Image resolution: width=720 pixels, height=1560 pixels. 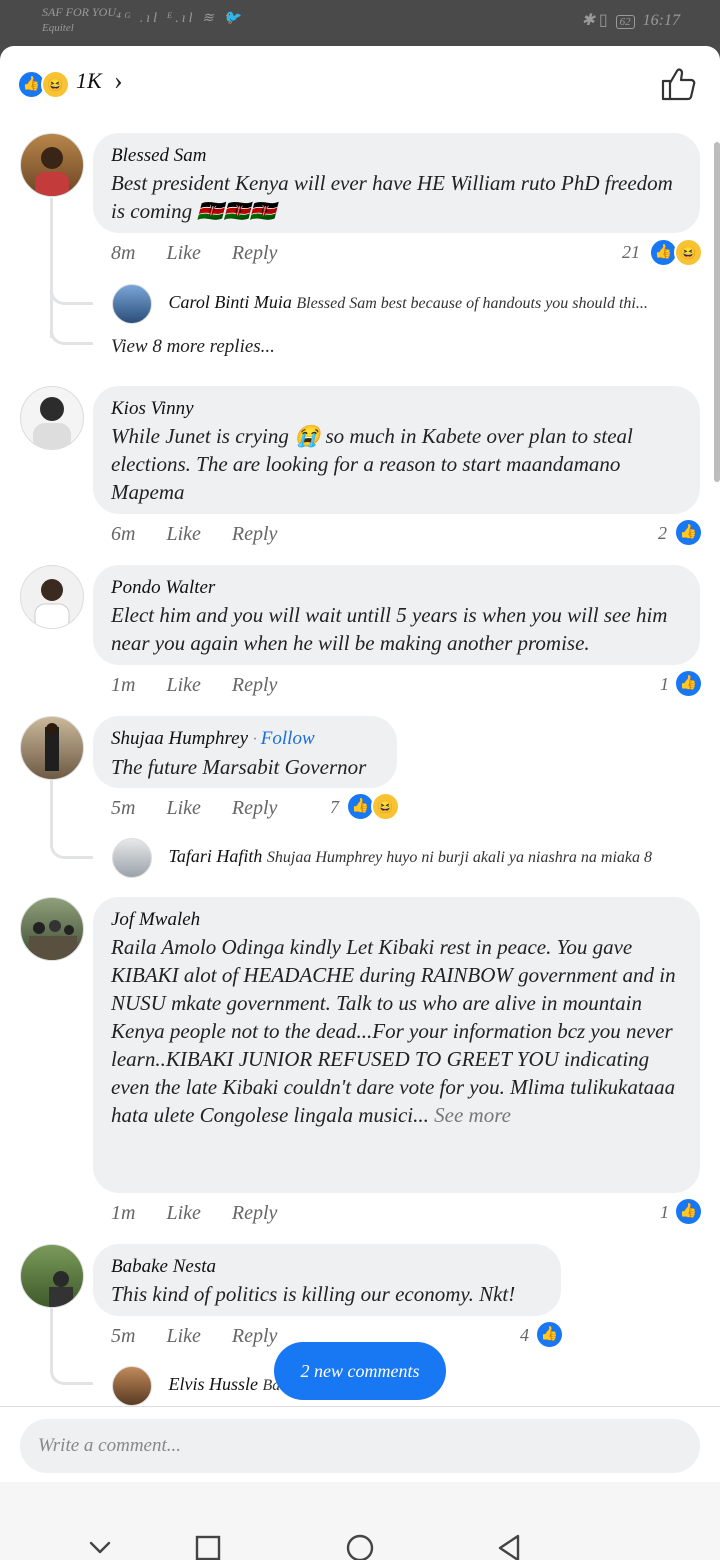 What do you see at coordinates (216, 856) in the screenshot?
I see `reply-author: Tafari Hafith` at bounding box center [216, 856].